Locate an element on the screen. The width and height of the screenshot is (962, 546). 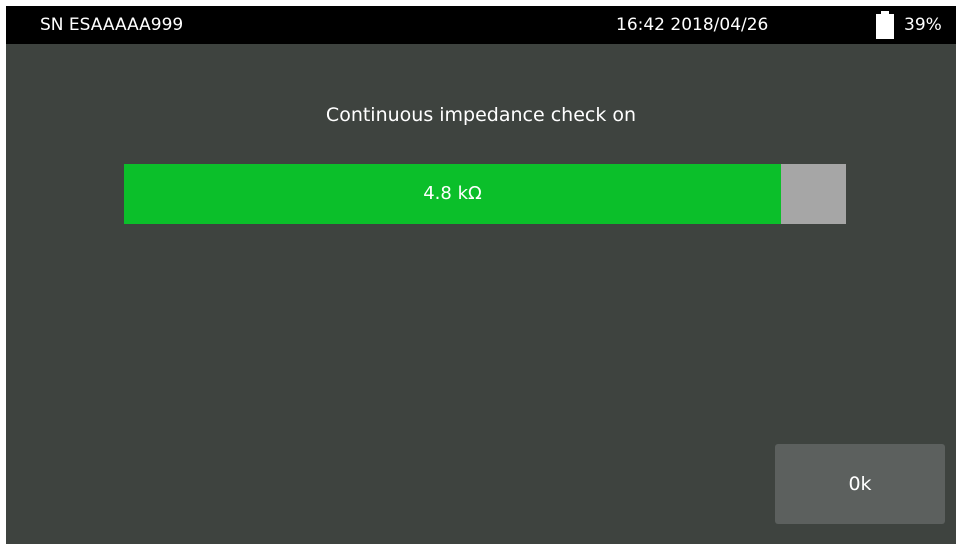
ok-button: 0k is located at coordinates (860, 484).